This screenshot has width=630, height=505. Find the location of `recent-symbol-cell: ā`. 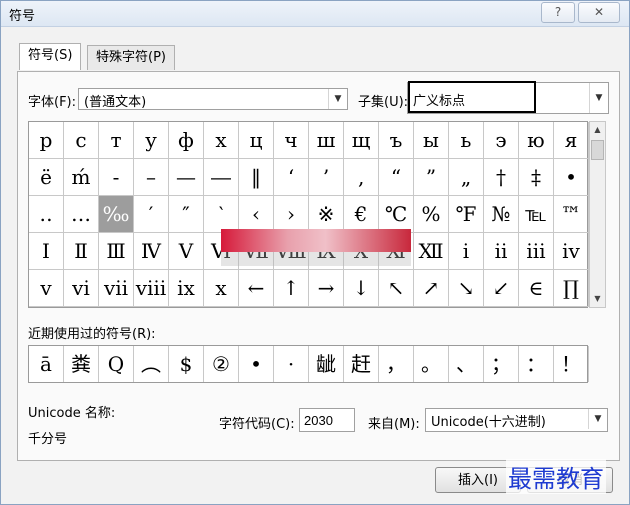

recent-symbol-cell: ā is located at coordinates (46, 364).